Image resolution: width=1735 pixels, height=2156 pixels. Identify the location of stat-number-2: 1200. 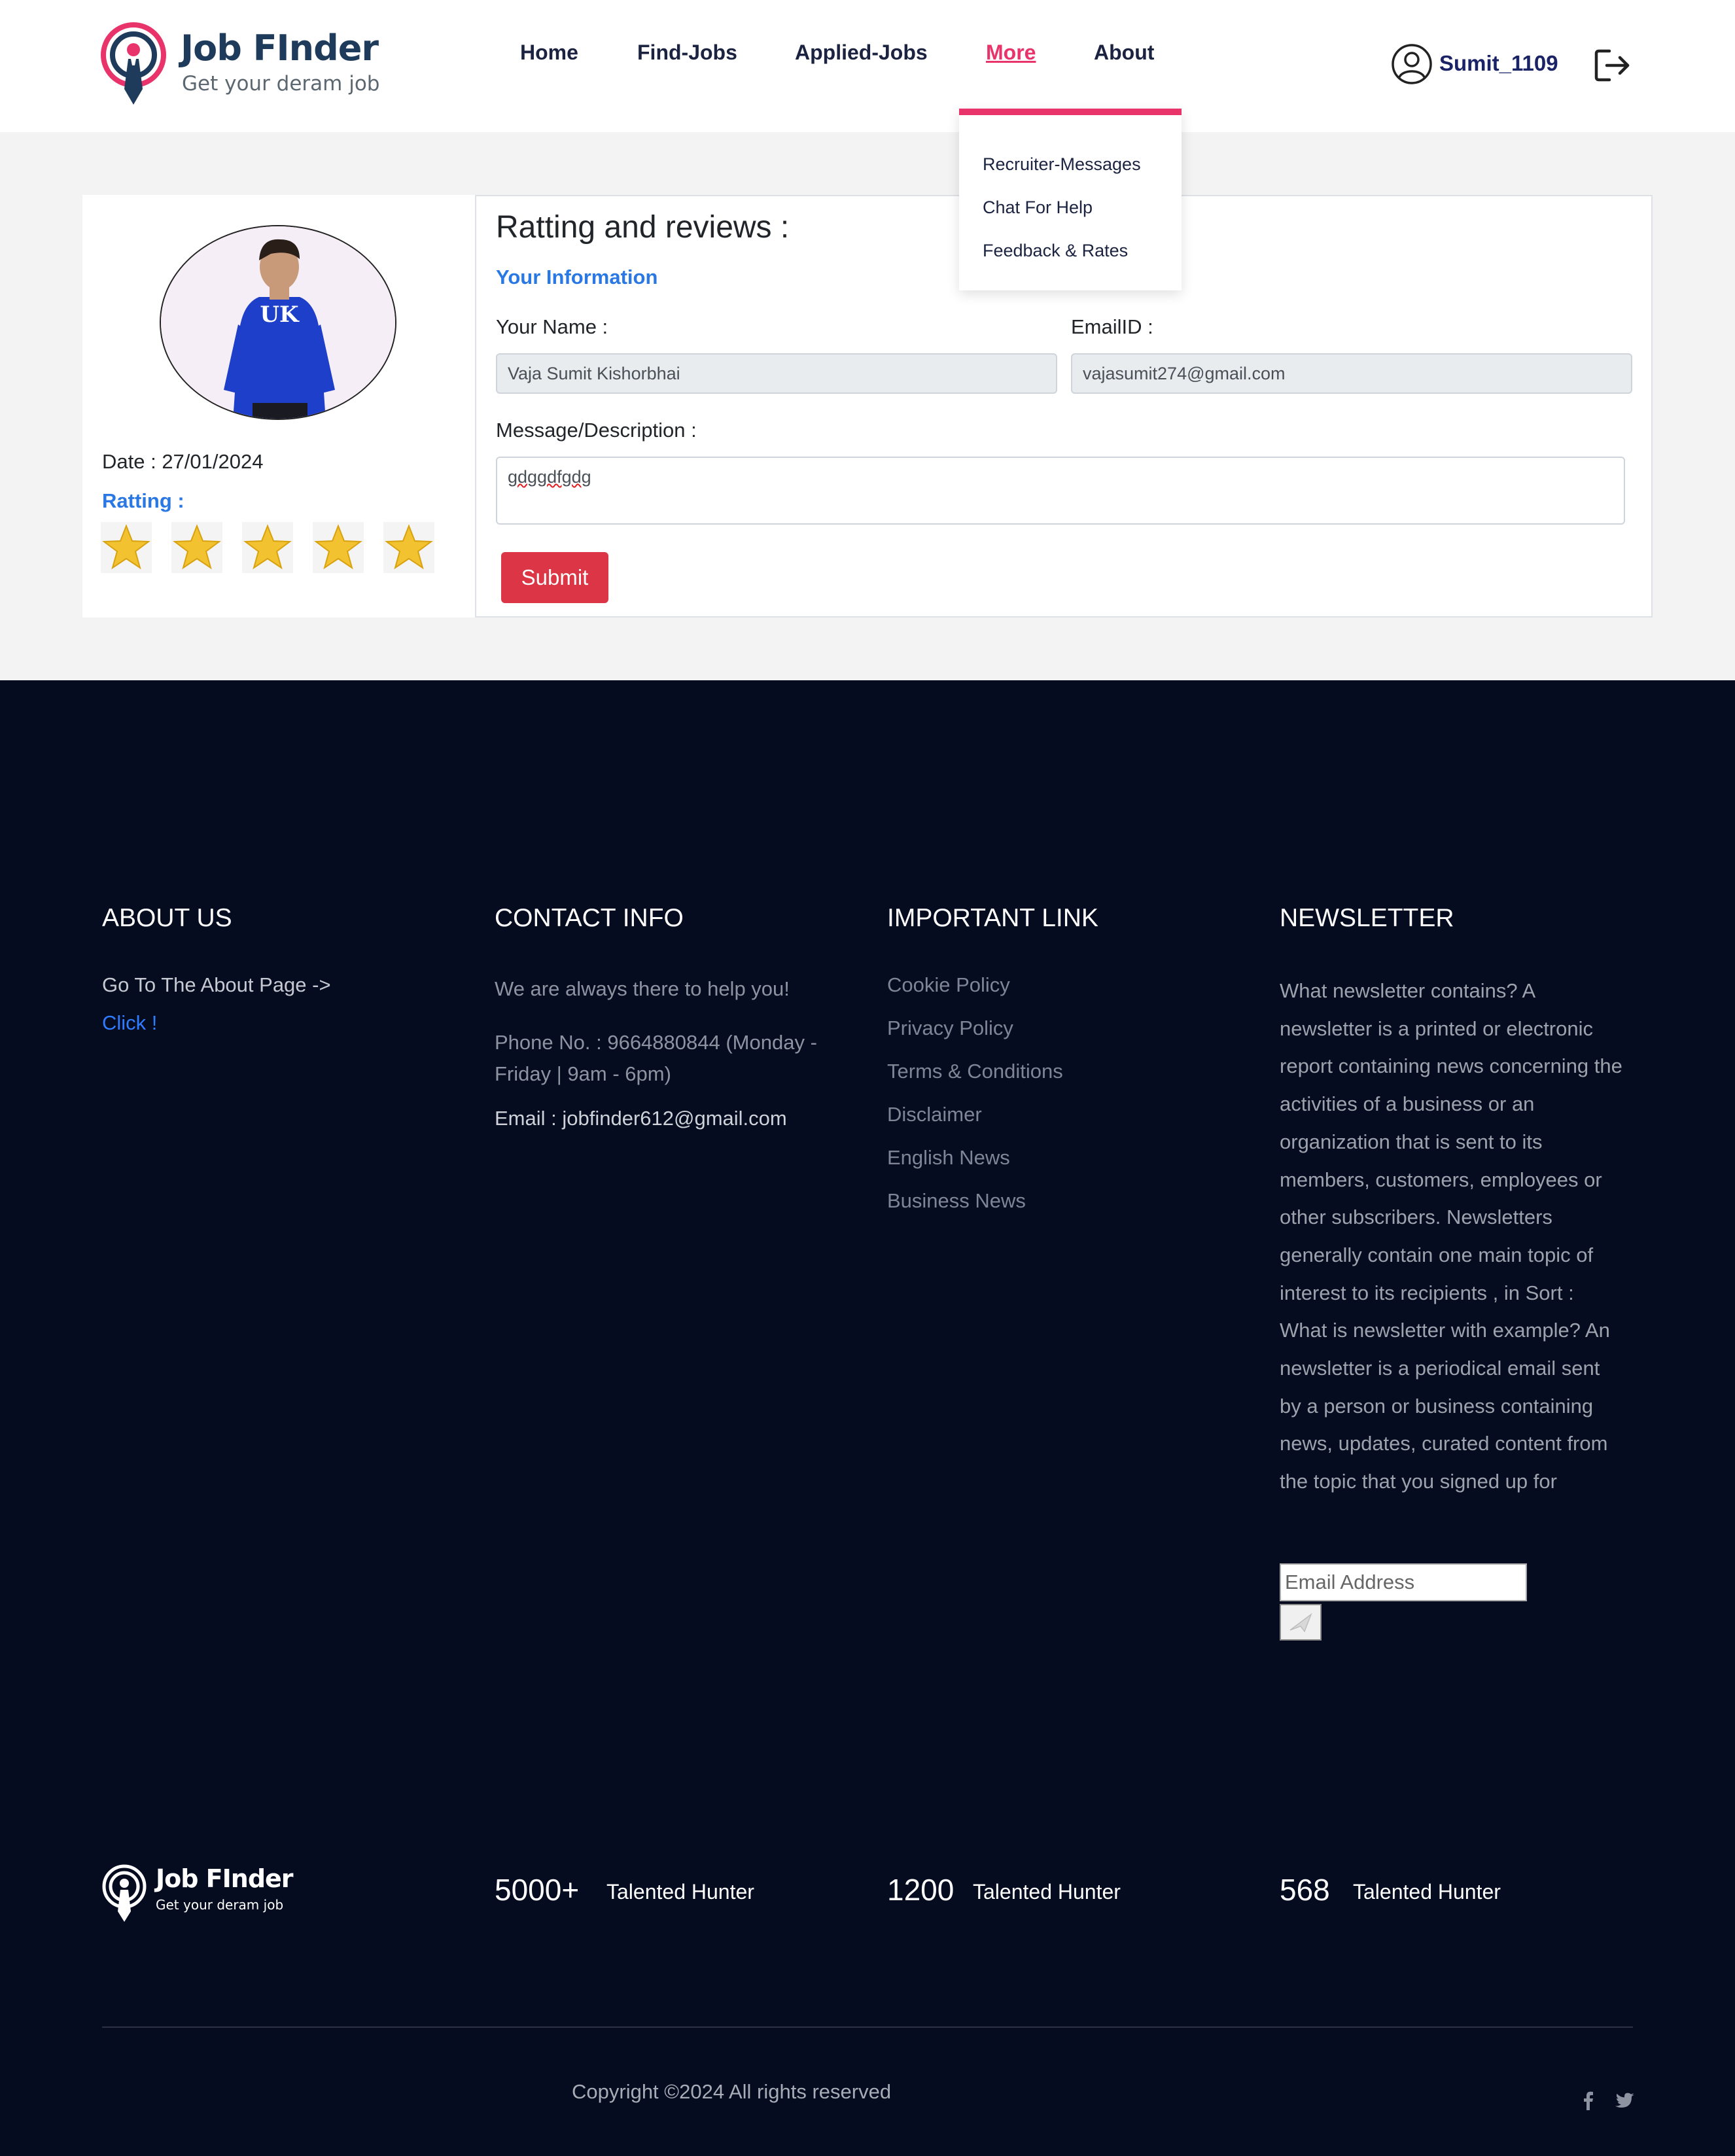
(921, 1890).